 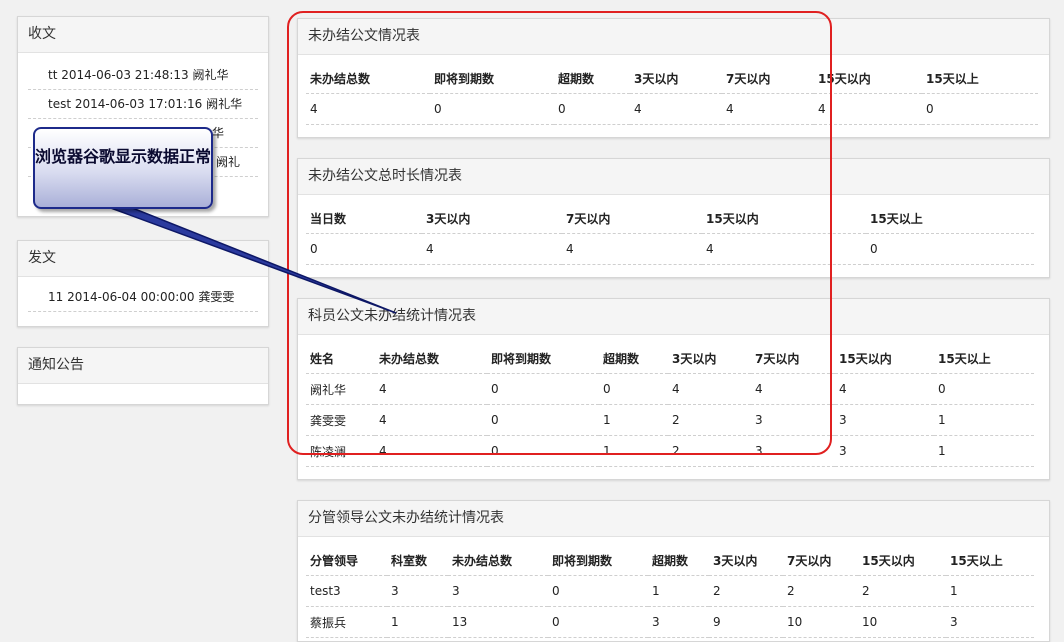 I want to click on undone-title: 未办结公文情况表, so click(x=673, y=37).